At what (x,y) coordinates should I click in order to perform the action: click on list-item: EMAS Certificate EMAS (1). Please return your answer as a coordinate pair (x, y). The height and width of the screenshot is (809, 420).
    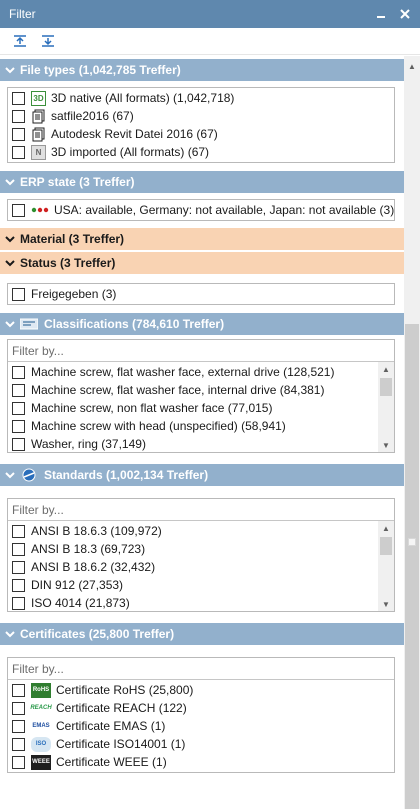
    Looking at the image, I should click on (201, 726).